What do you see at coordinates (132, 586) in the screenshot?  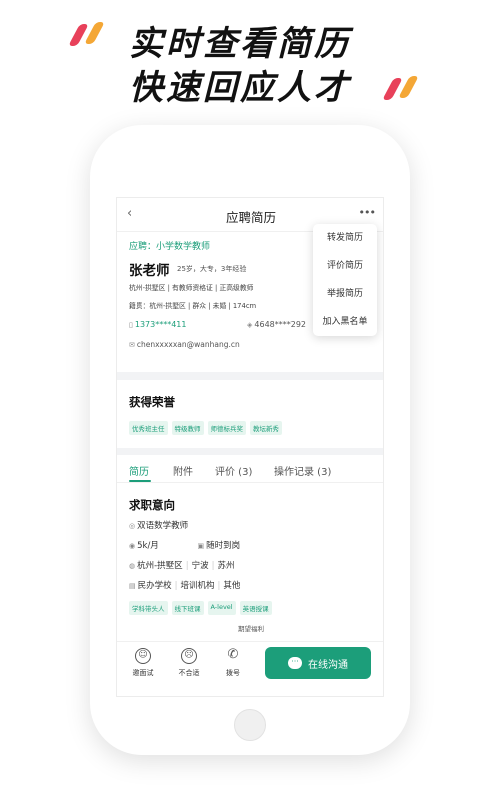 I see `school-icon: ▤` at bounding box center [132, 586].